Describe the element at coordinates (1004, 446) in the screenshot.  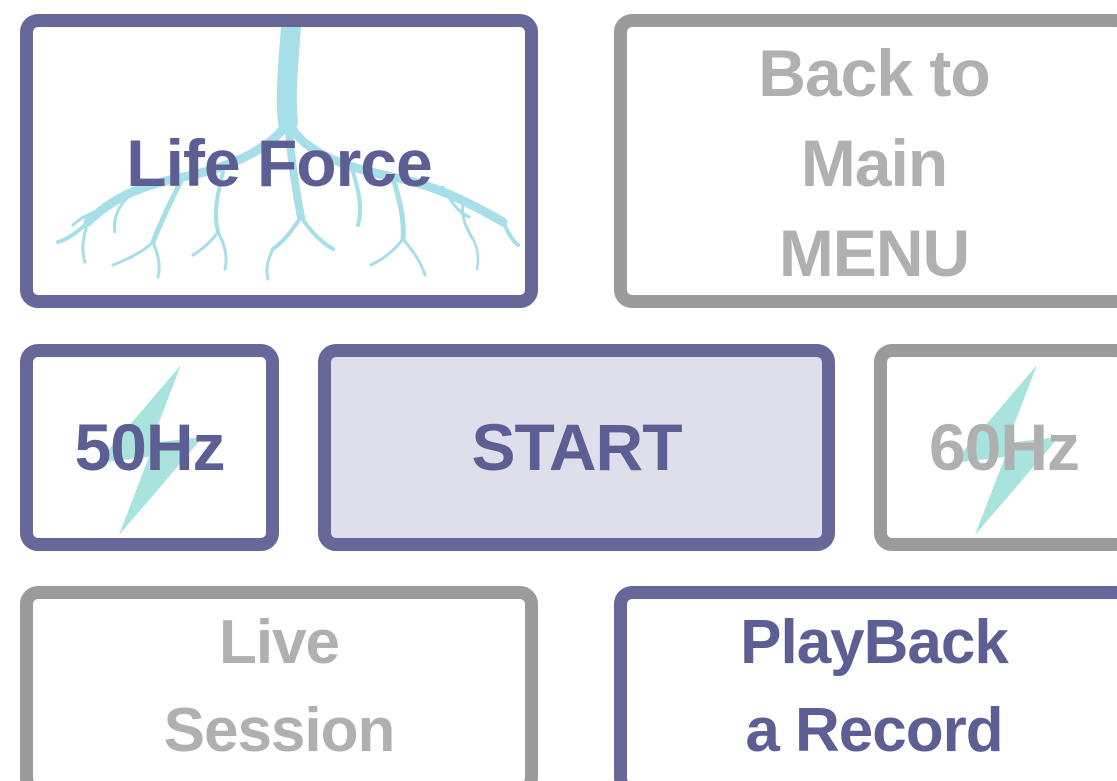
I see `60hz-label: 60Hz` at that location.